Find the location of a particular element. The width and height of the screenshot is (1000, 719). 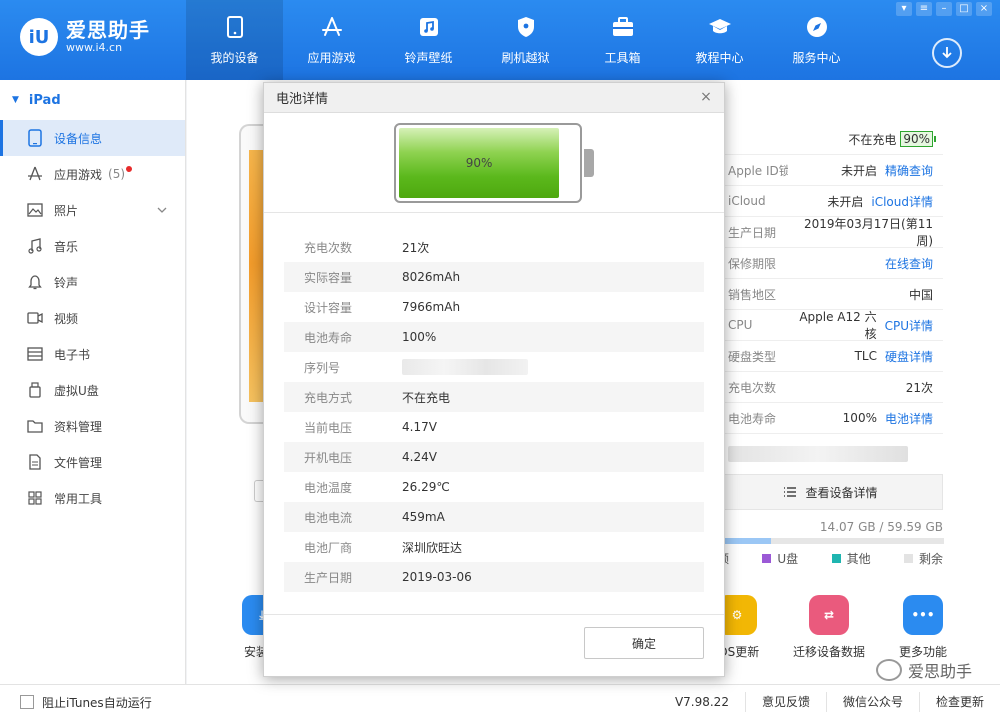

window-controls: ▾ ≡ – □ × is located at coordinates (944, 9).